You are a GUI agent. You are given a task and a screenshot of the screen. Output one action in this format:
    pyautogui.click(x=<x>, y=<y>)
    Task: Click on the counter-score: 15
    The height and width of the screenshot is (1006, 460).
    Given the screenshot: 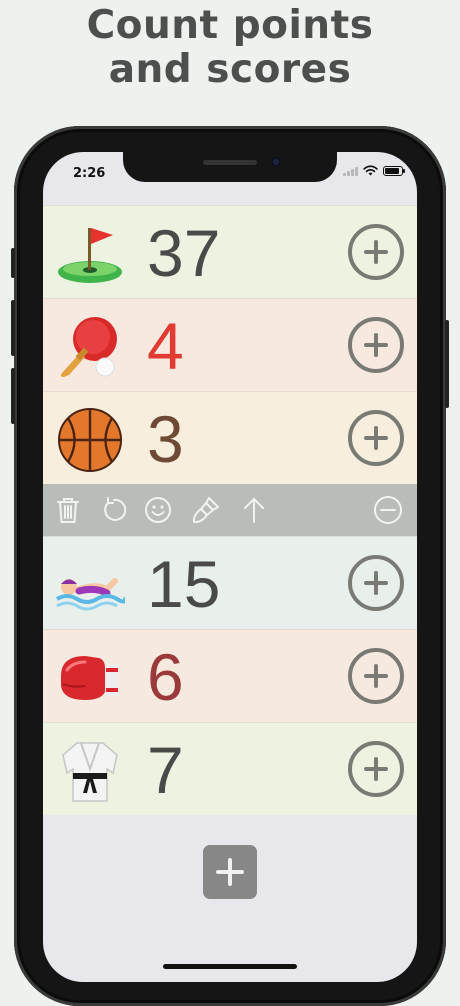 What is the action you would take?
    pyautogui.click(x=183, y=584)
    